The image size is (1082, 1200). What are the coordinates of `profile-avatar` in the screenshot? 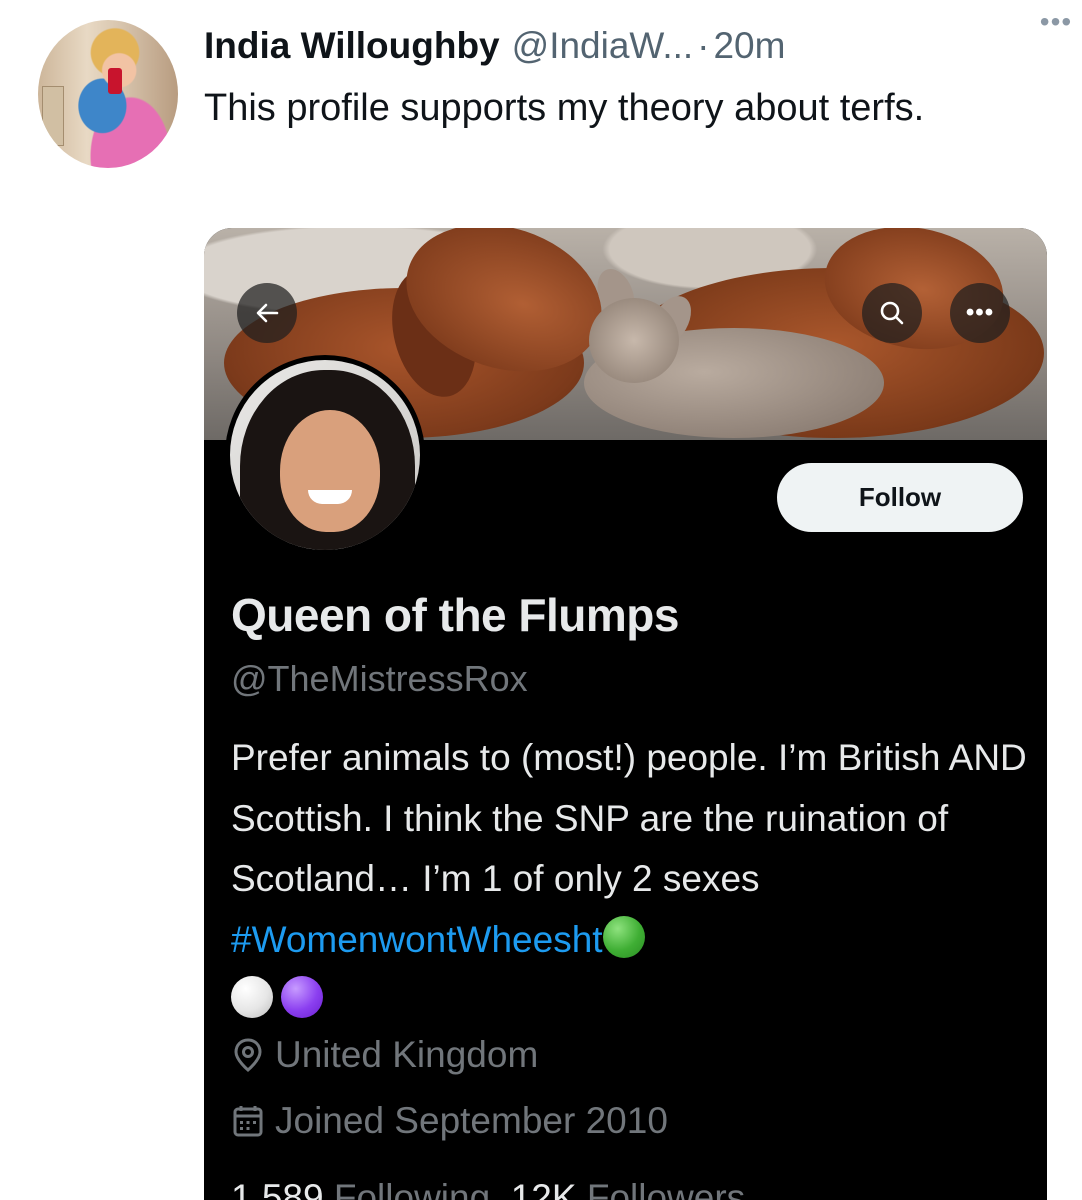 It's located at (325, 455).